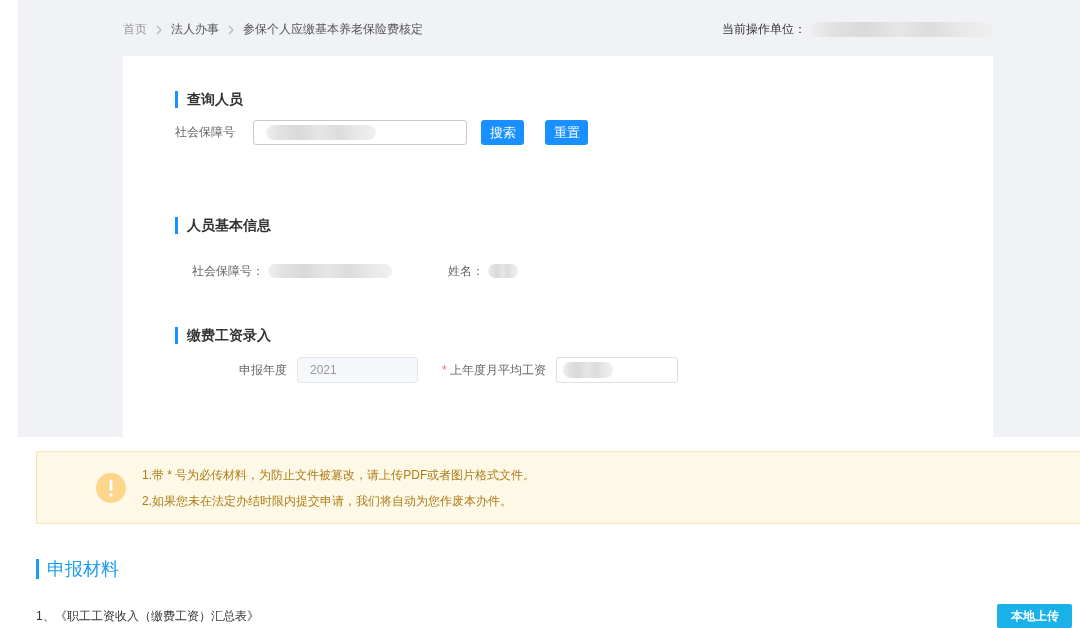  Describe the element at coordinates (228, 271) in the screenshot. I see `field-label: 社会保障号：` at that location.